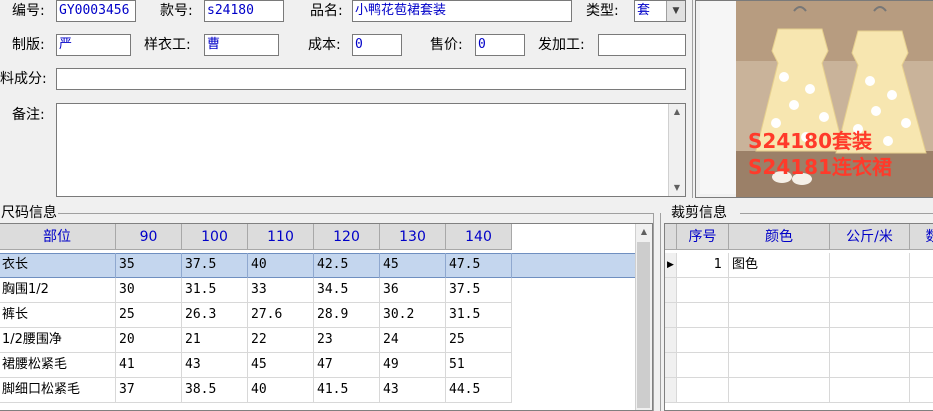 This screenshot has height=411, width=933. I want to click on size-table-scrollbar: ▲, so click(643, 317).